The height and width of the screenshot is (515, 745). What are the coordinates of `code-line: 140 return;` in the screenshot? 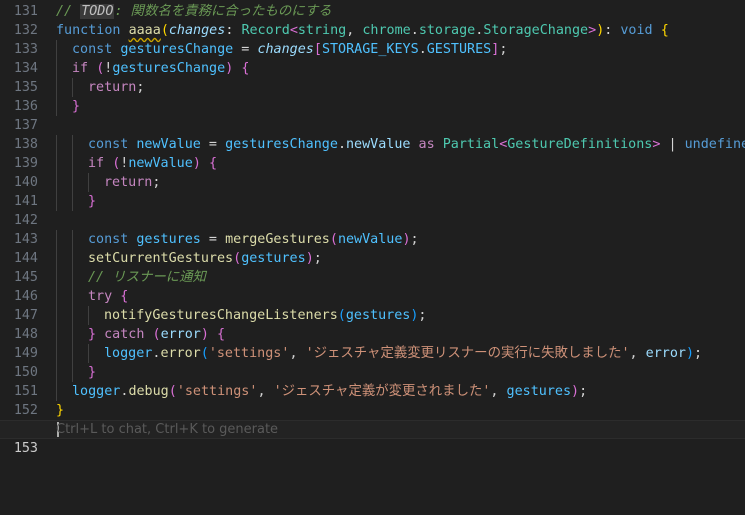 It's located at (372, 182).